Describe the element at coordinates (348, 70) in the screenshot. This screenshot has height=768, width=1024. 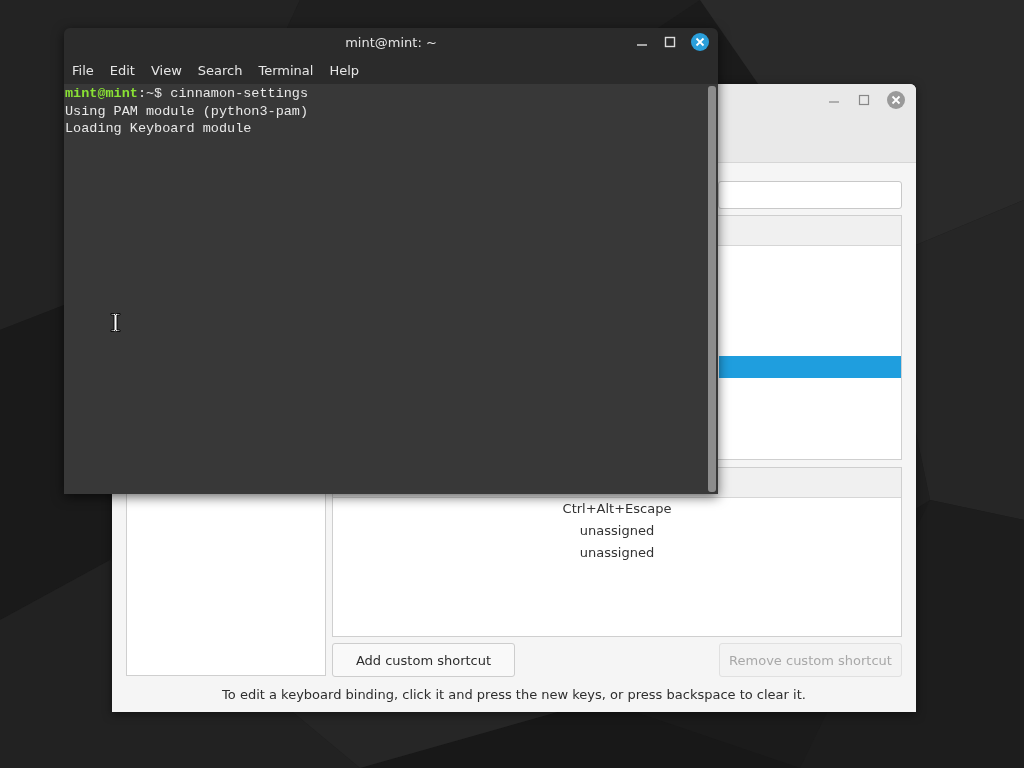
I see `menu-item: Help` at that location.